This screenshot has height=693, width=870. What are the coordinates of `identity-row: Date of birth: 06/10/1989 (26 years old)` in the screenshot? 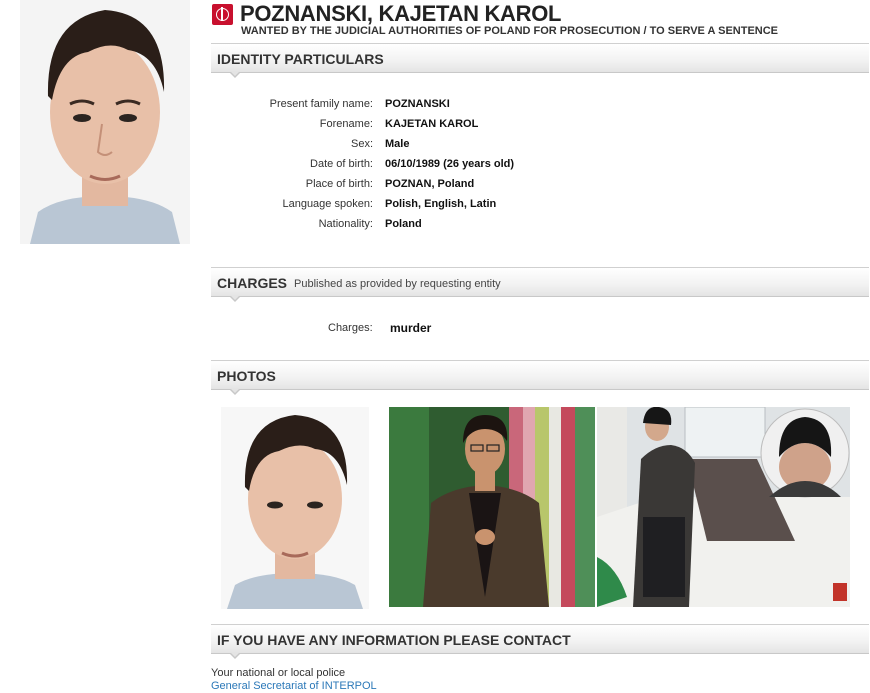 It's located at (511, 168).